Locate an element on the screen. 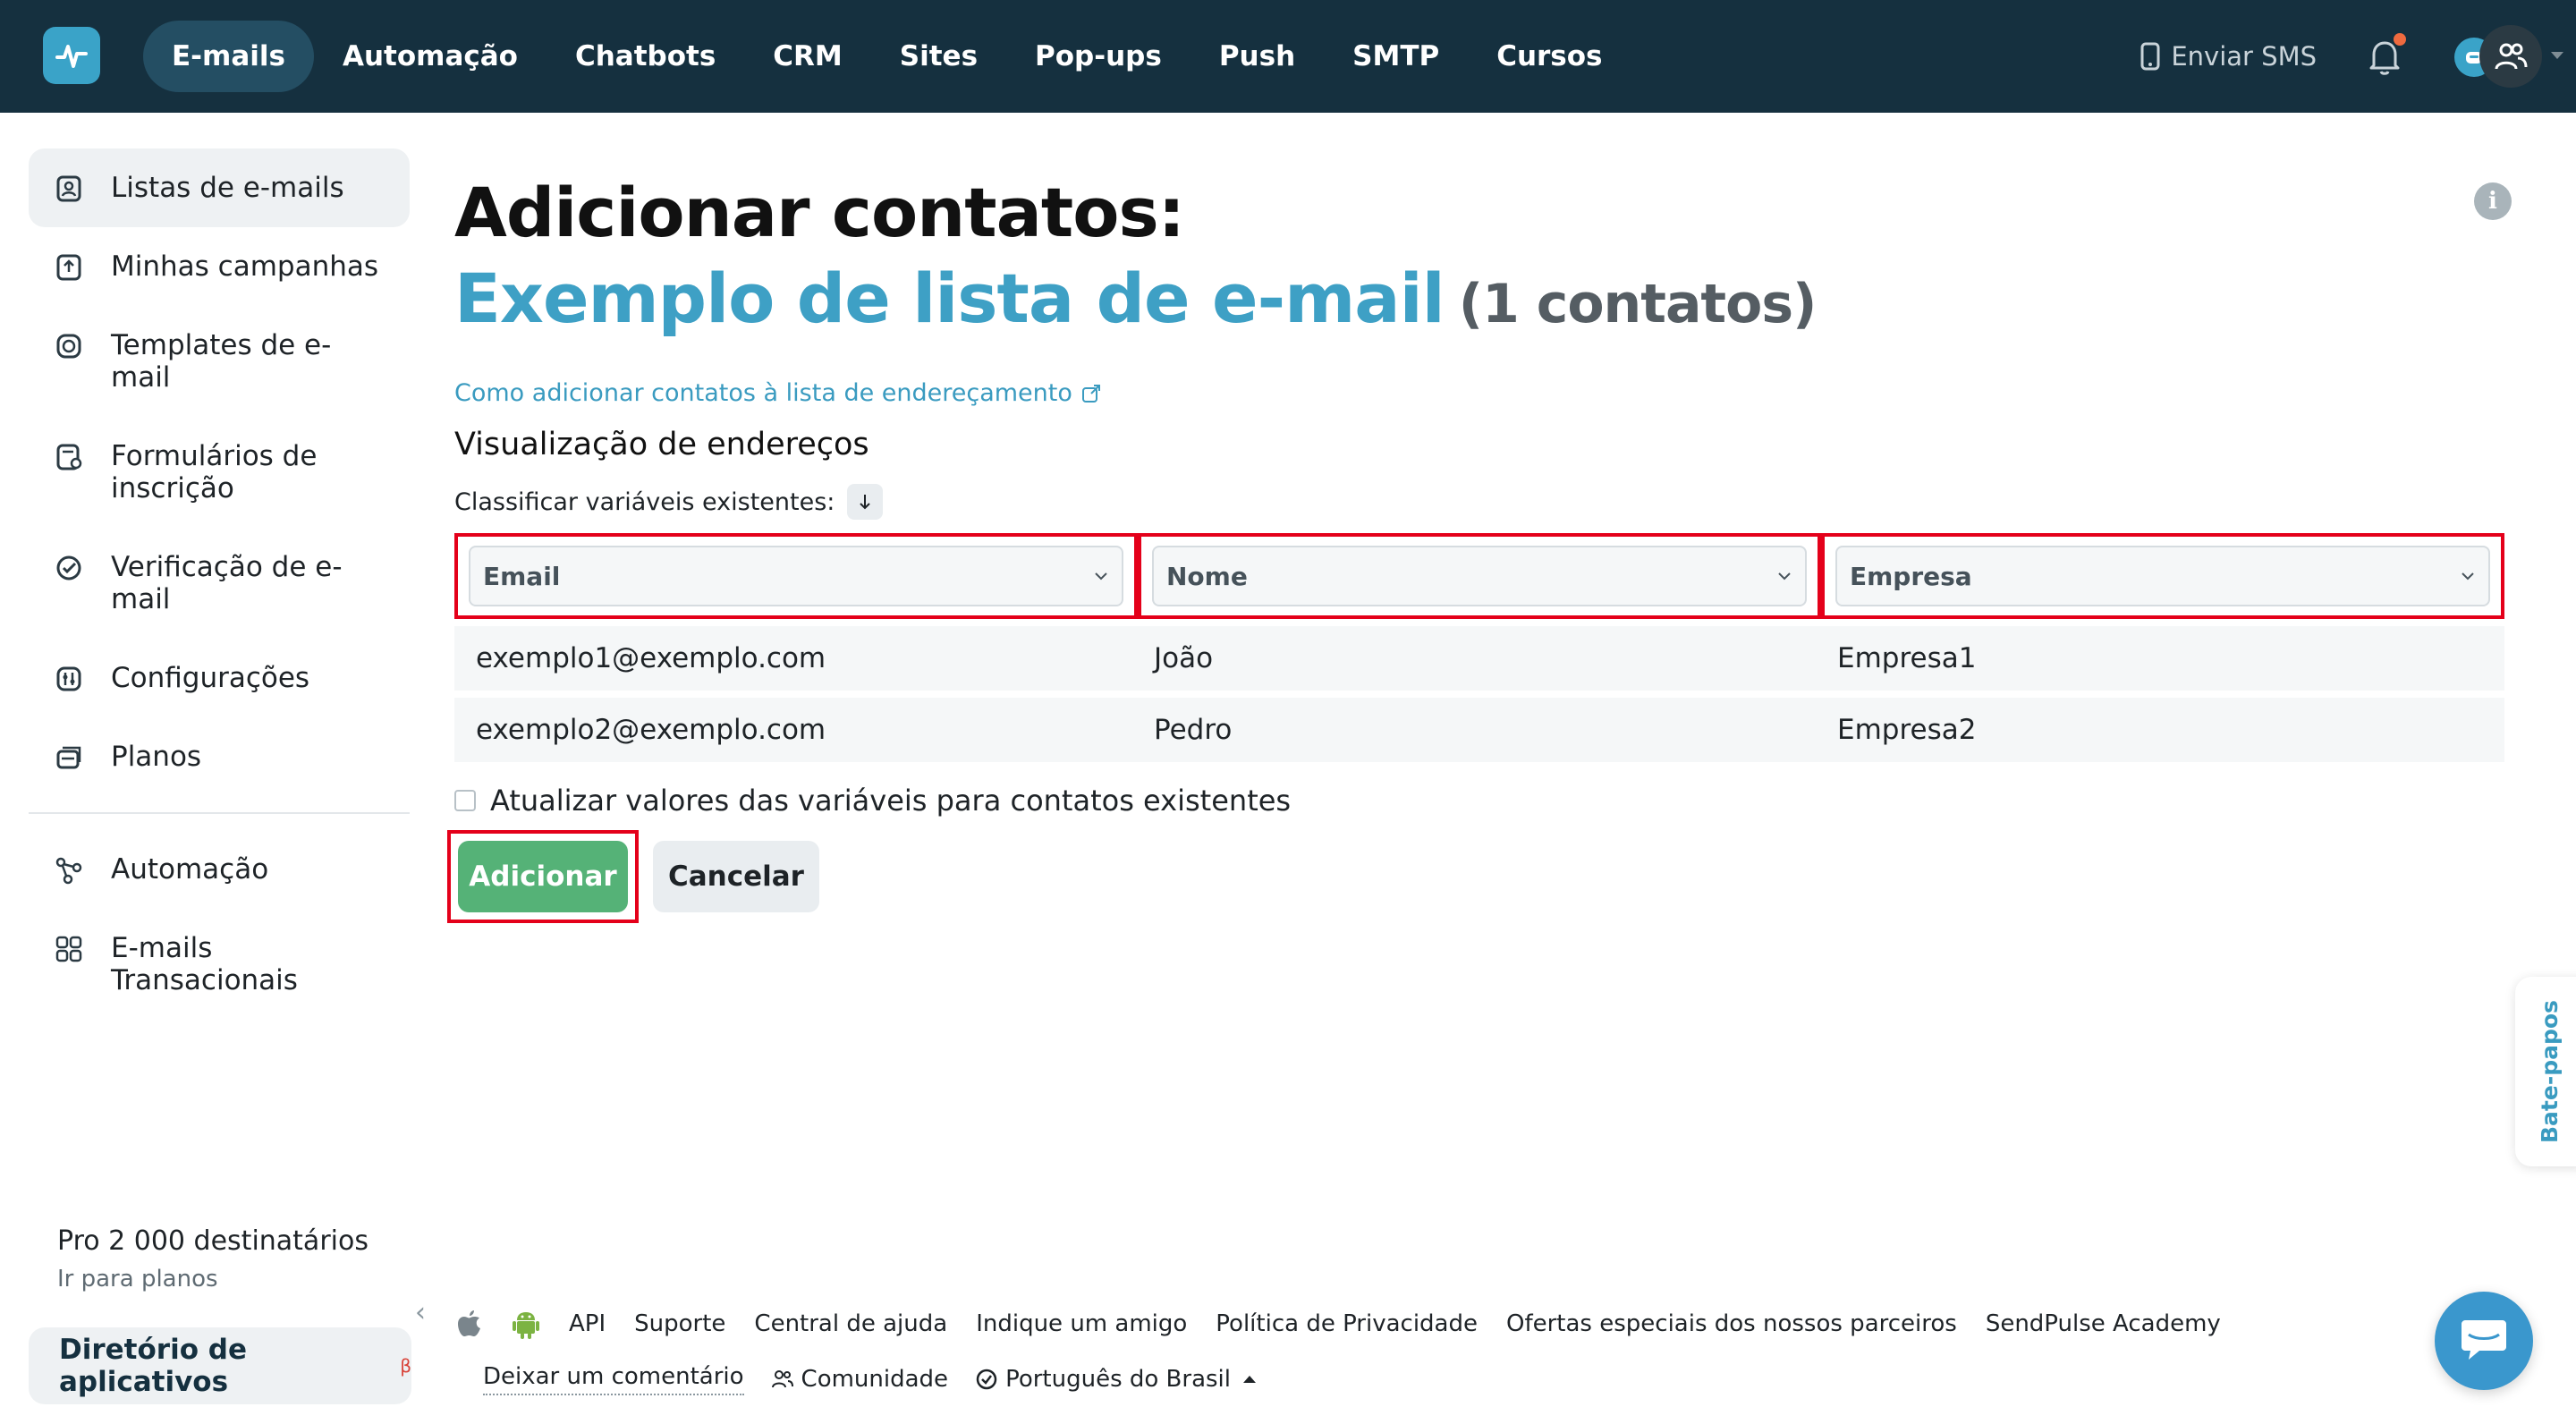  column-select-email: Email is located at coordinates (796, 576).